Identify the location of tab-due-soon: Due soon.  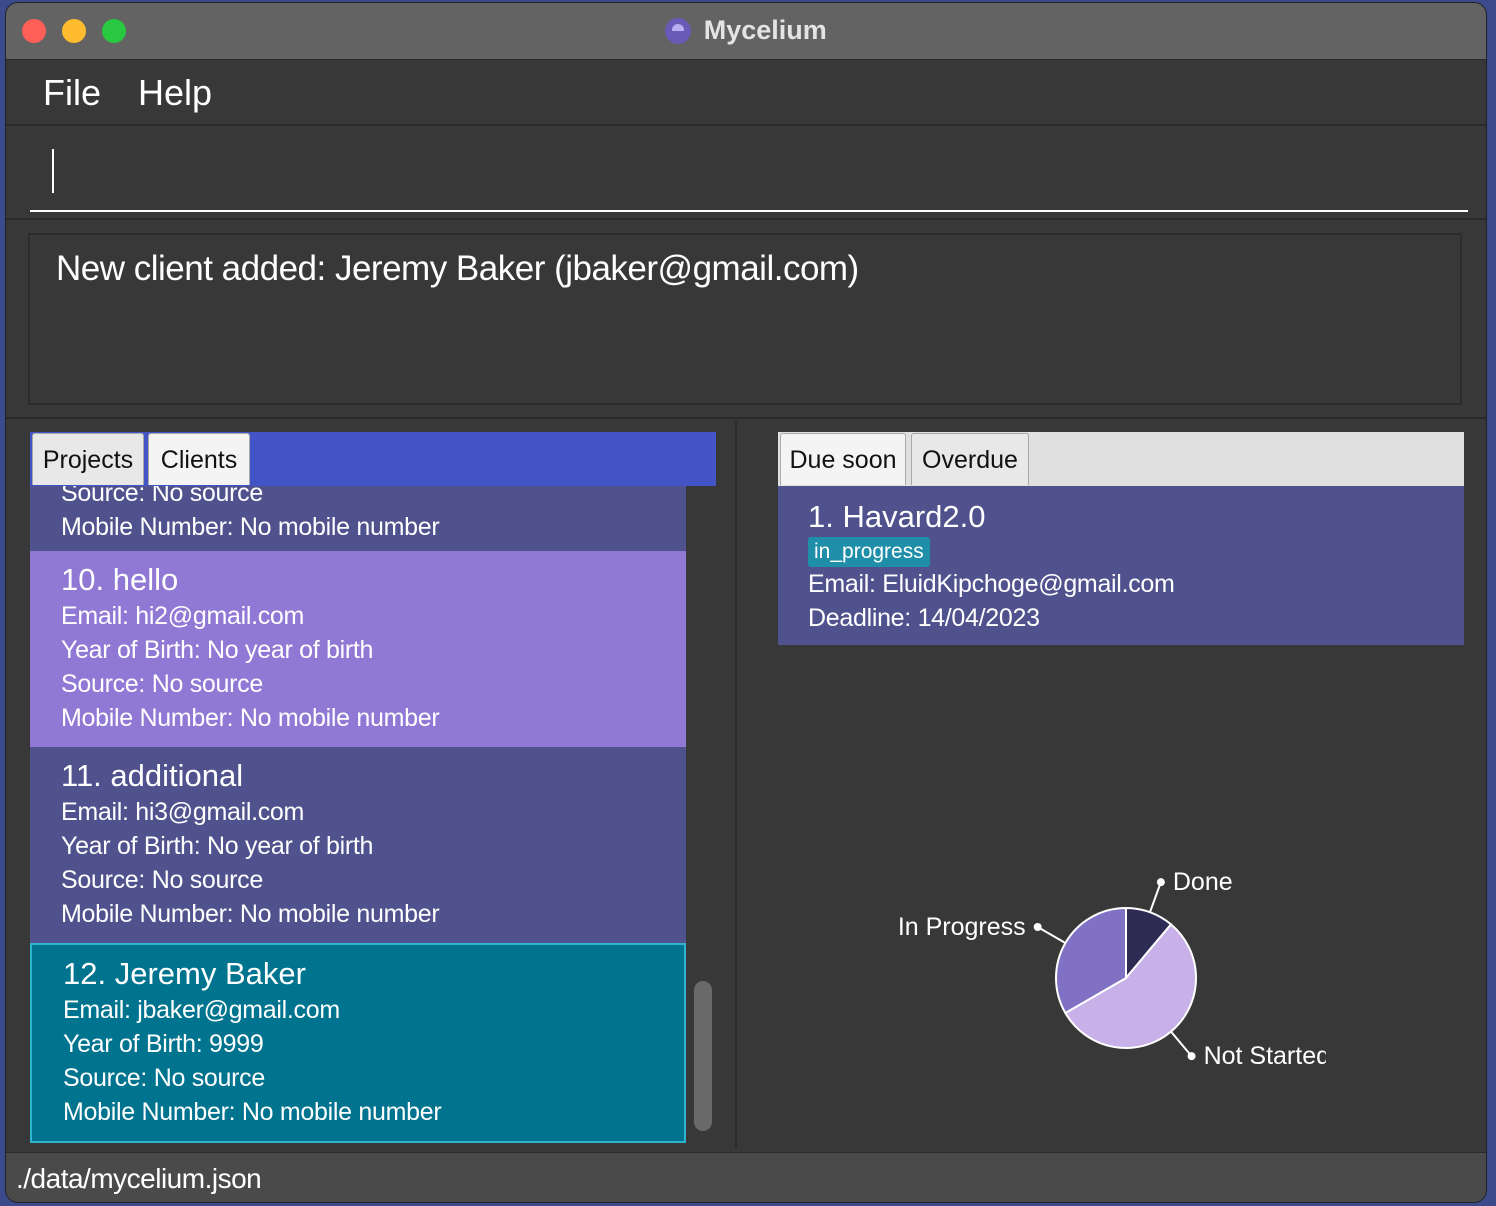
(843, 459).